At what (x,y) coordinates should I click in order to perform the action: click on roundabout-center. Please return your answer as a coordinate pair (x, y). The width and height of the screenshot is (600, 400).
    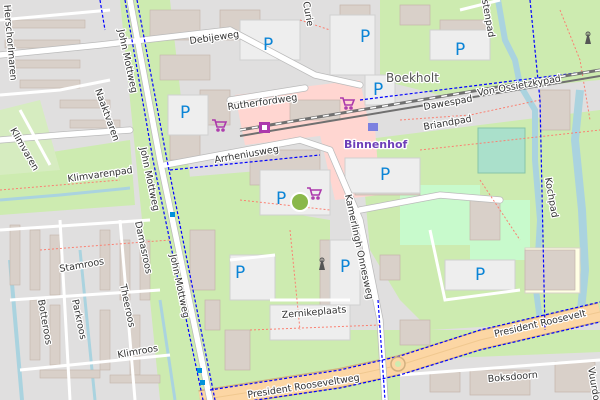
    Looking at the image, I should click on (398, 364).